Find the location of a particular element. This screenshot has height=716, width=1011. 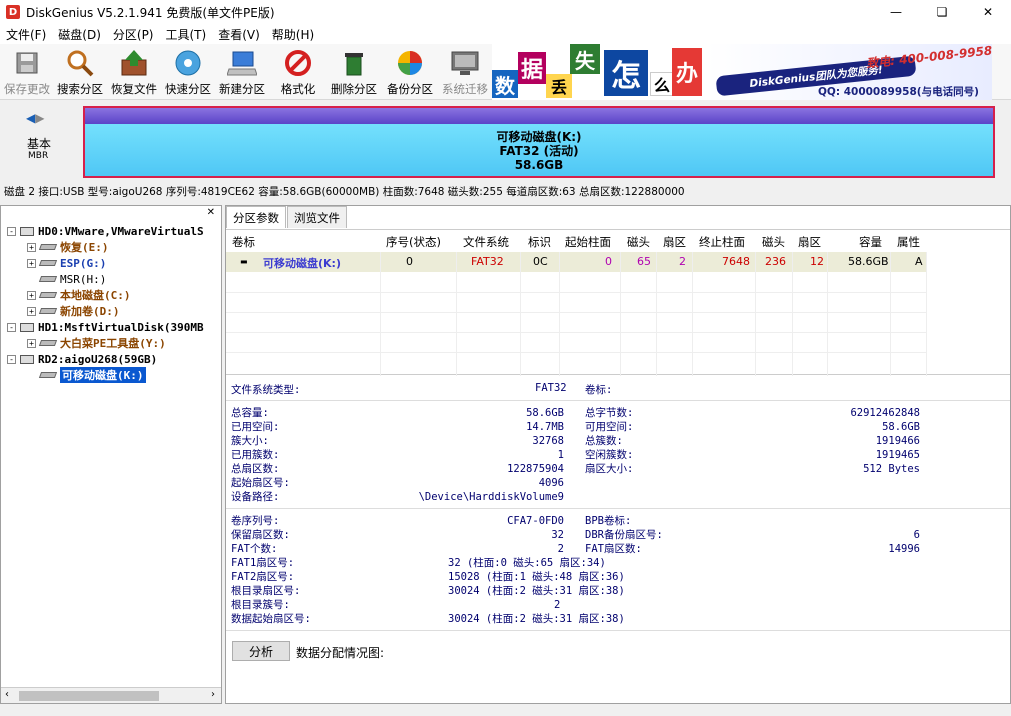

next-disk-icon: ▶ is located at coordinates (39, 118).